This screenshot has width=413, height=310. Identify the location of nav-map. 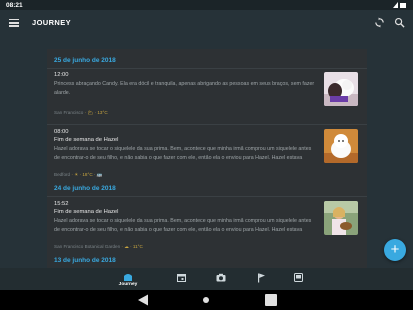
(262, 279).